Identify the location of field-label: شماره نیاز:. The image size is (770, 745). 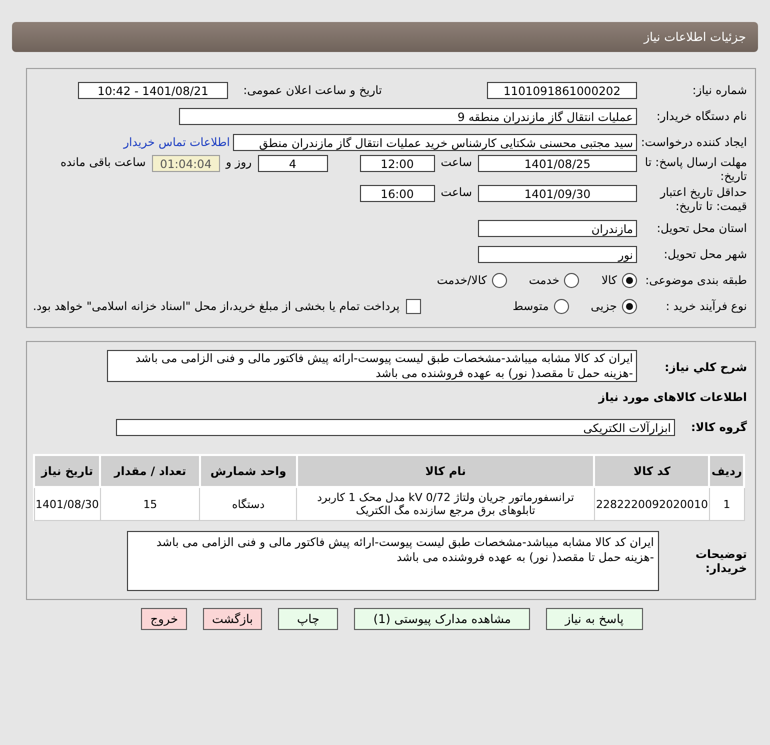
(719, 90).